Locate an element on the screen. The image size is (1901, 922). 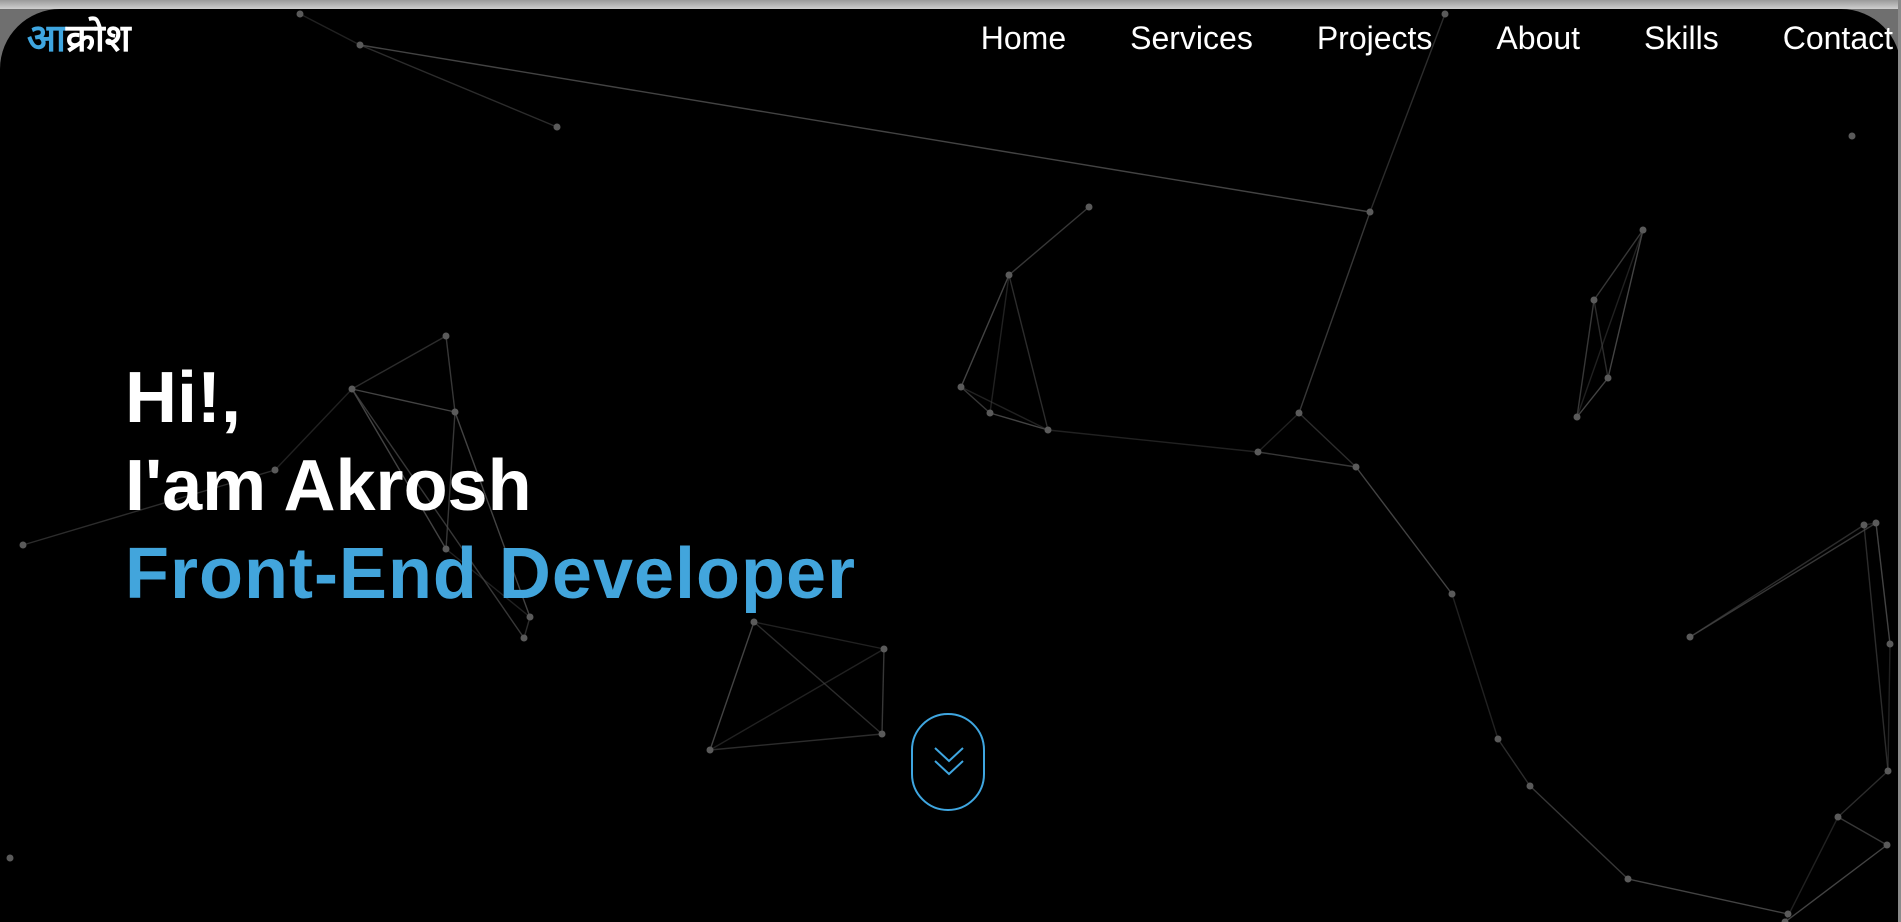
logo-main-text: क्रोश is located at coordinates (98, 38).